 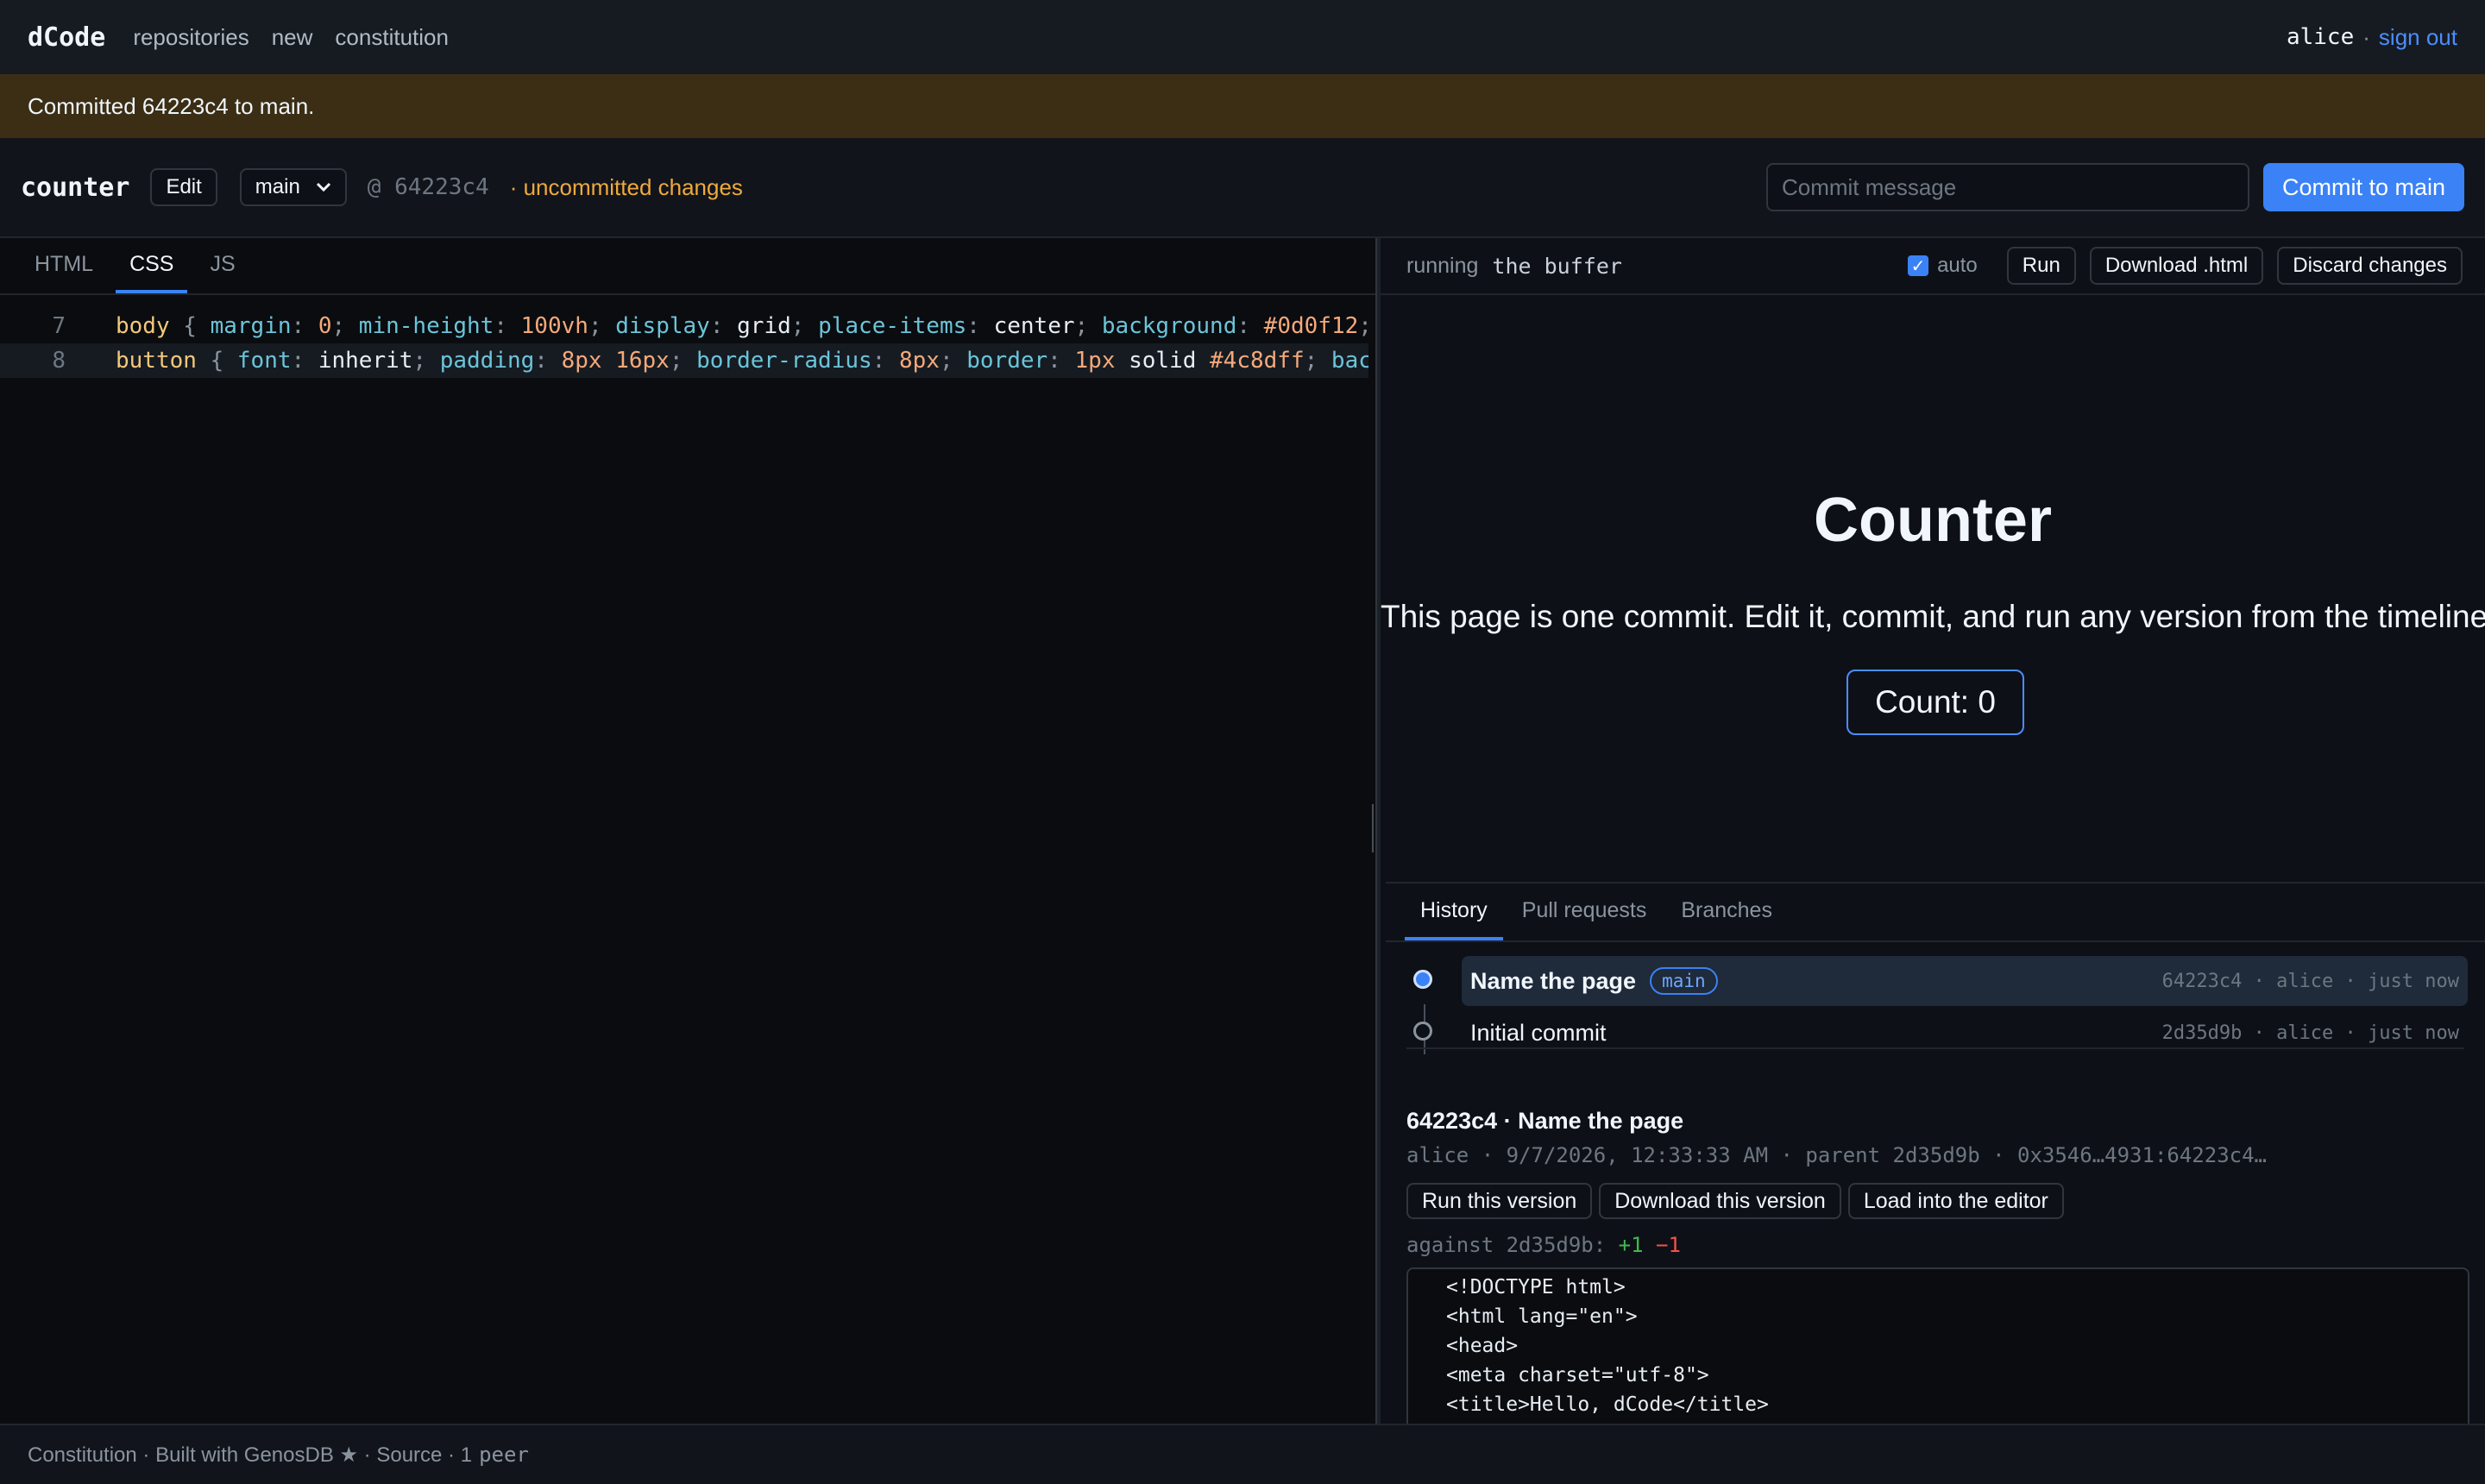 I want to click on commit-dot, so click(x=1422, y=1031).